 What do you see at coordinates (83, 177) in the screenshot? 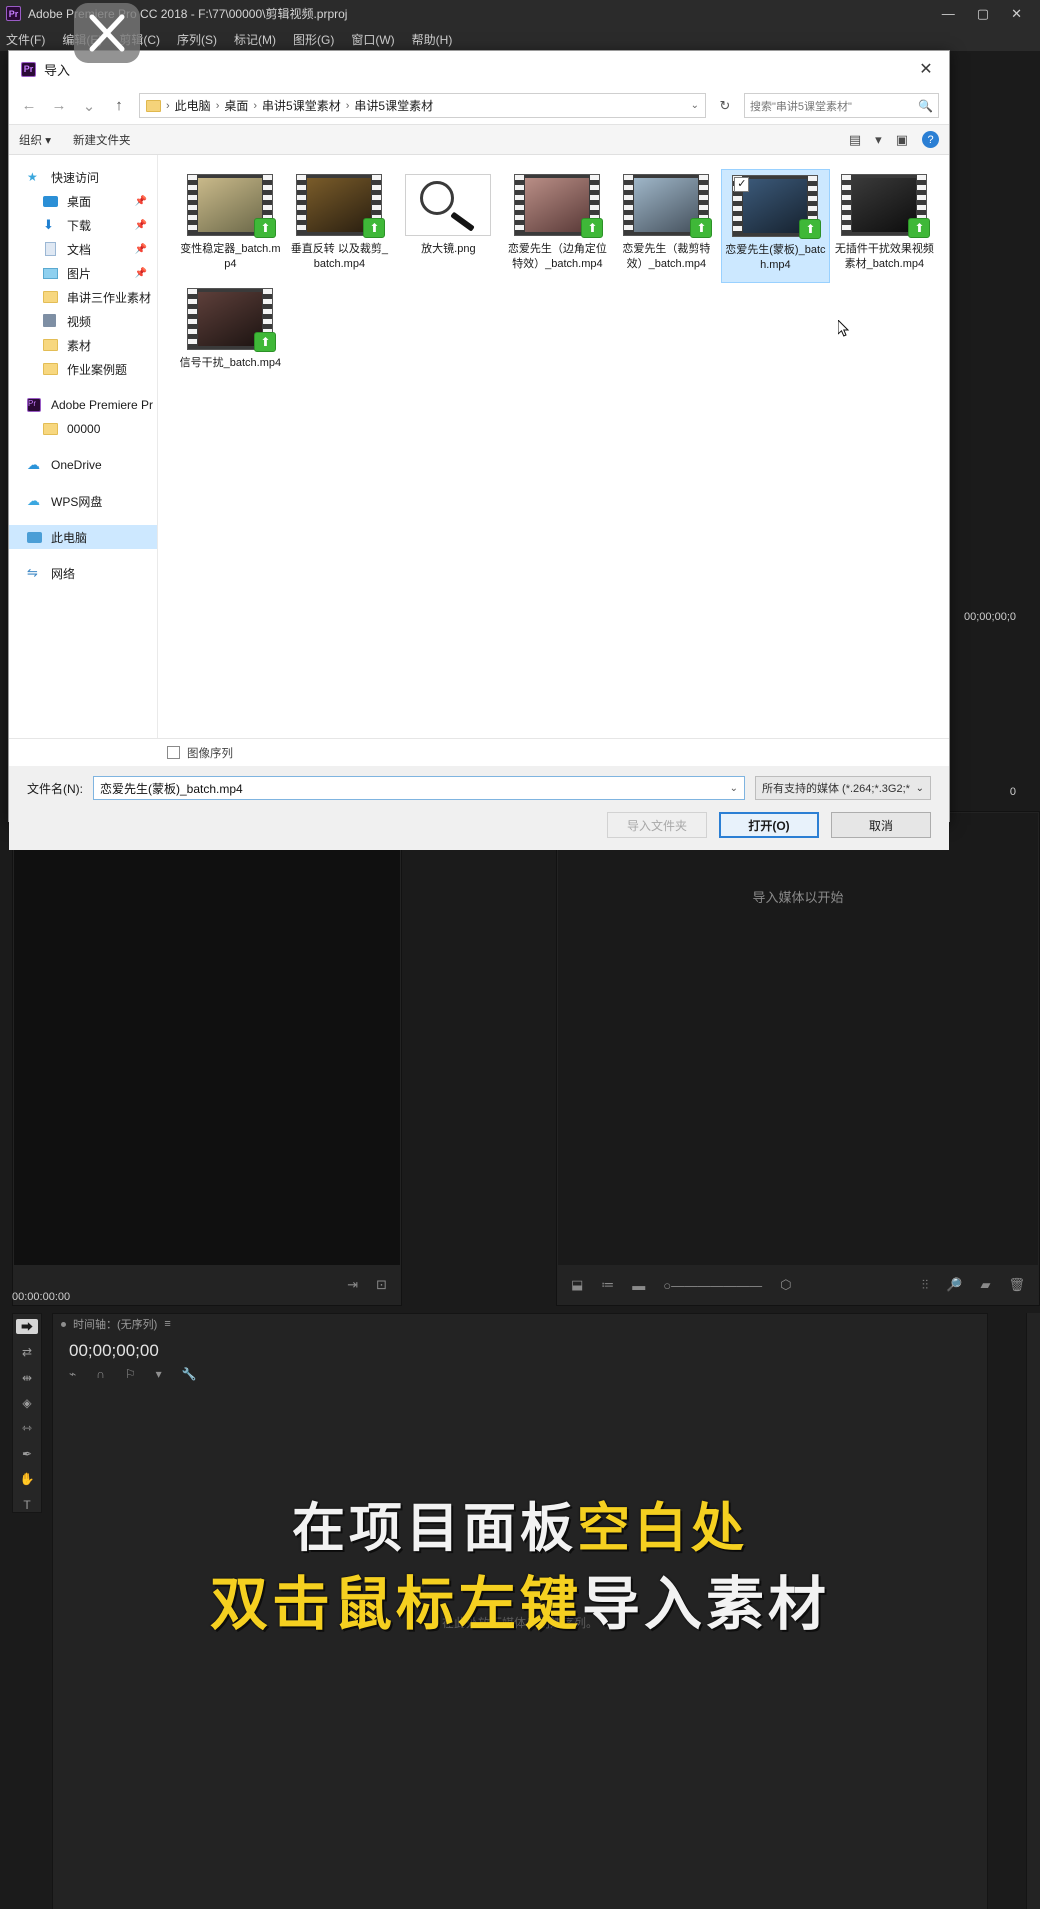
I see `sidebar-item-0: ★ 快速访问` at bounding box center [83, 177].